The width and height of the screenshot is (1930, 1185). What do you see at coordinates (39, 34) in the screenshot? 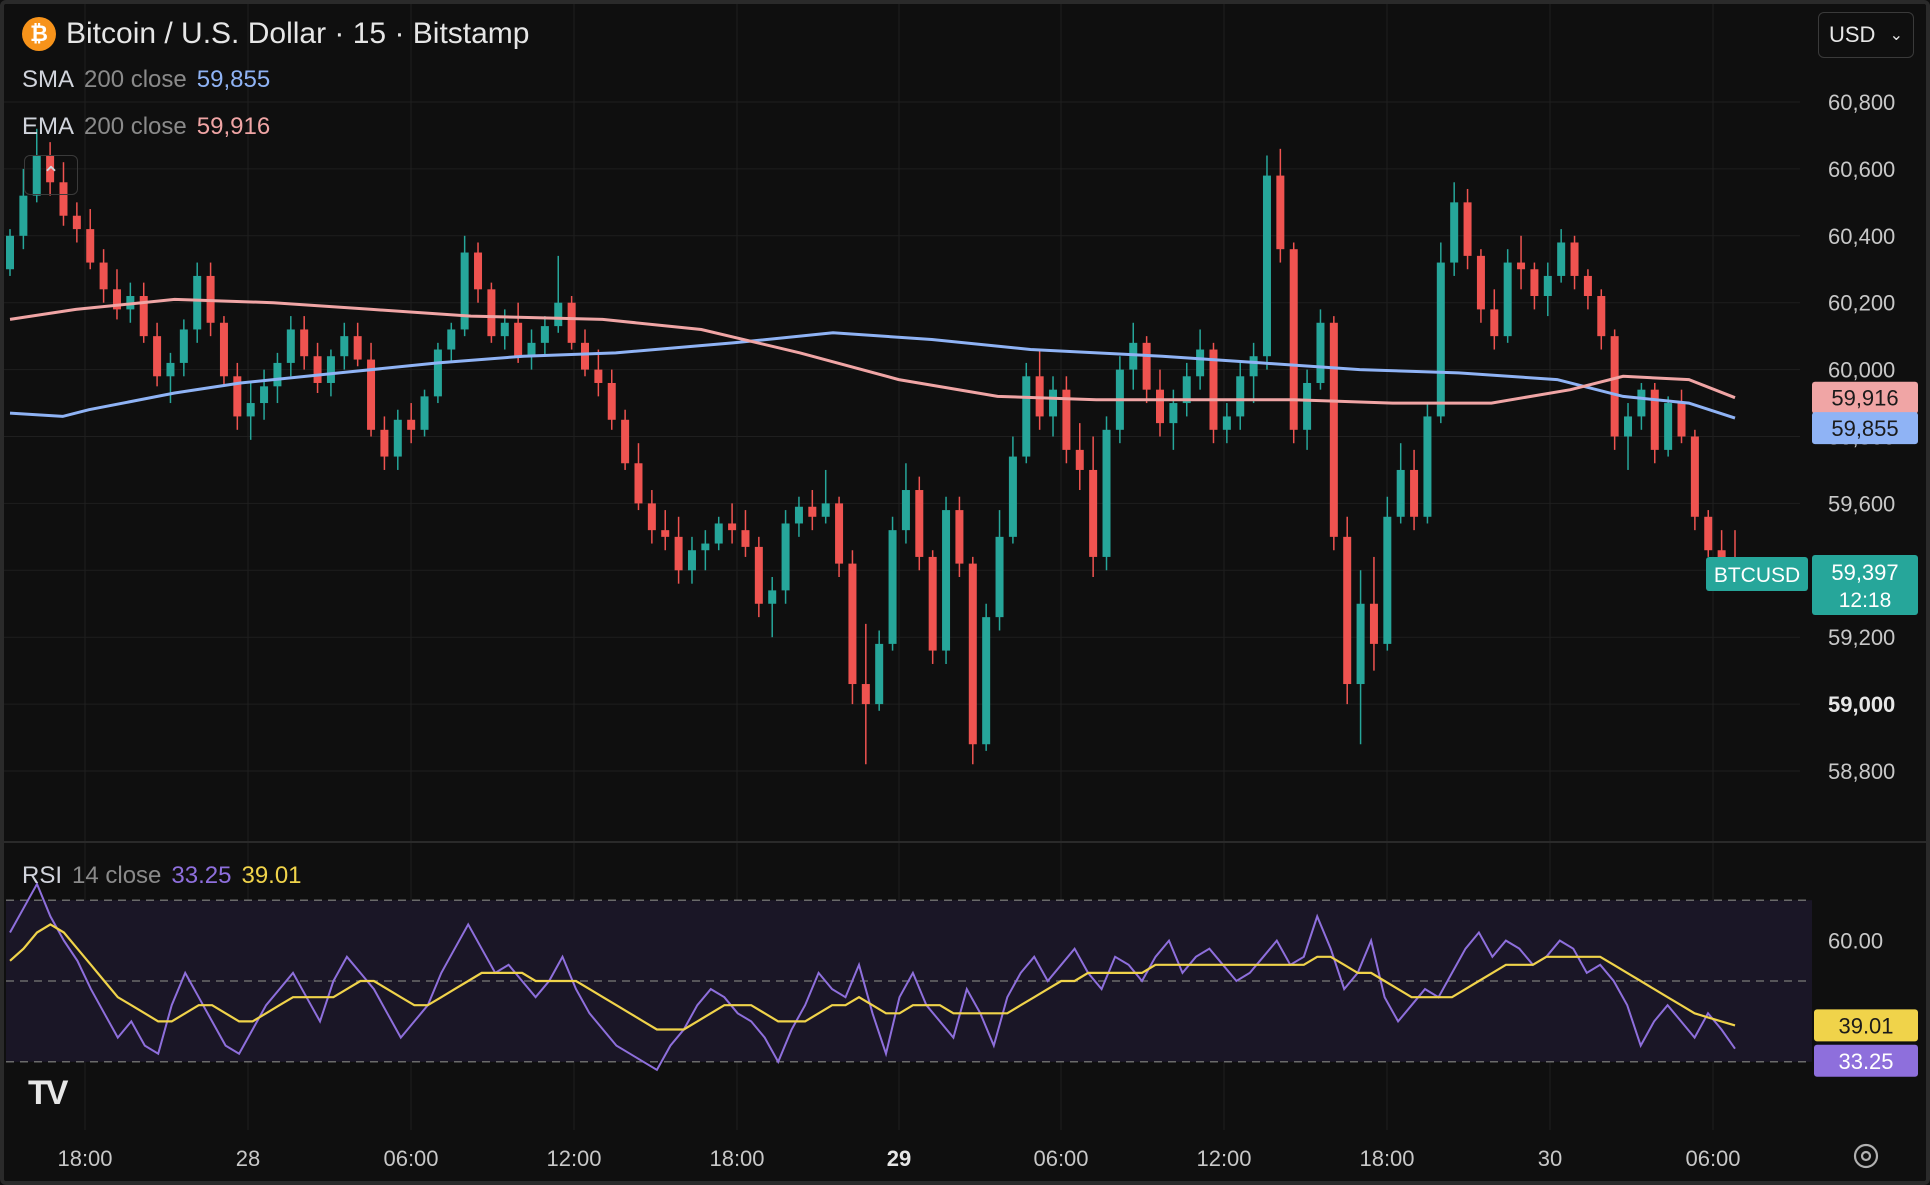
I see `bitcoin-icon: ₿` at bounding box center [39, 34].